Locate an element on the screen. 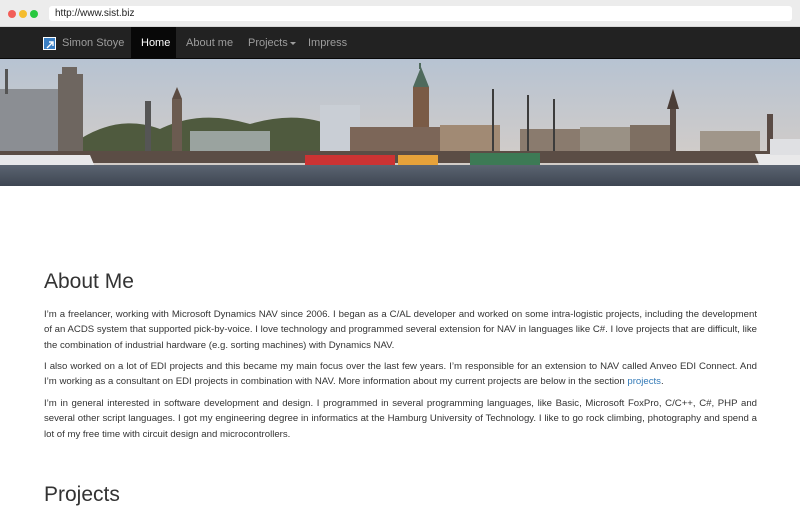  nav-about-me: About me is located at coordinates (209, 43).